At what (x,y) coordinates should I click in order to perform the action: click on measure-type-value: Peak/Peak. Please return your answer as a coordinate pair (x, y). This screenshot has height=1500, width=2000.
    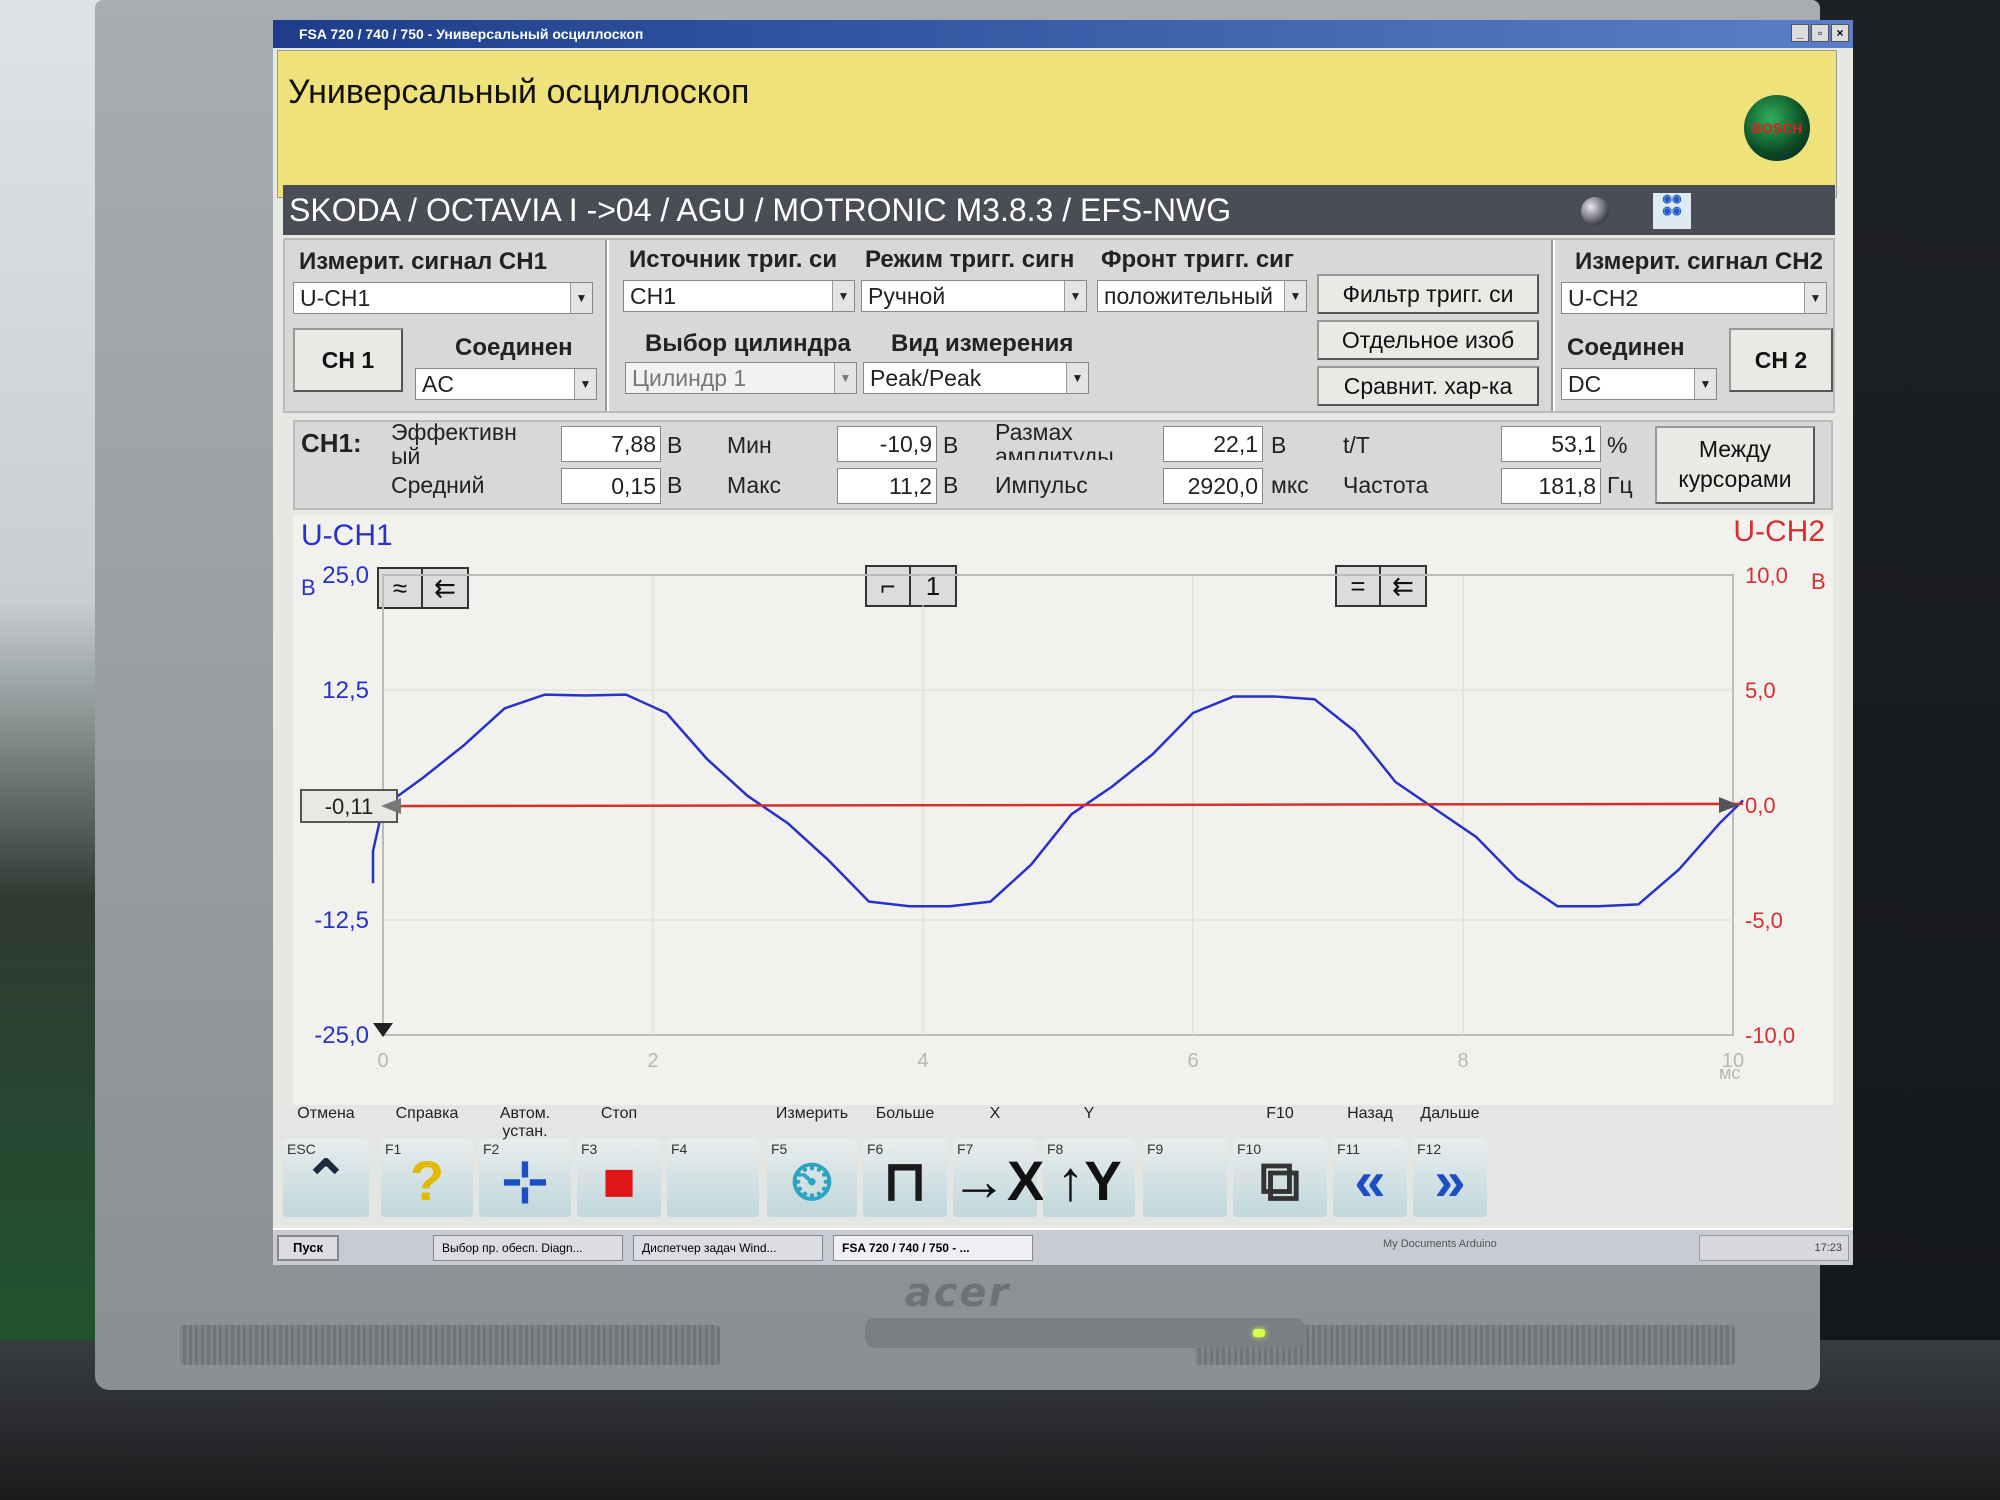
    Looking at the image, I should click on (926, 378).